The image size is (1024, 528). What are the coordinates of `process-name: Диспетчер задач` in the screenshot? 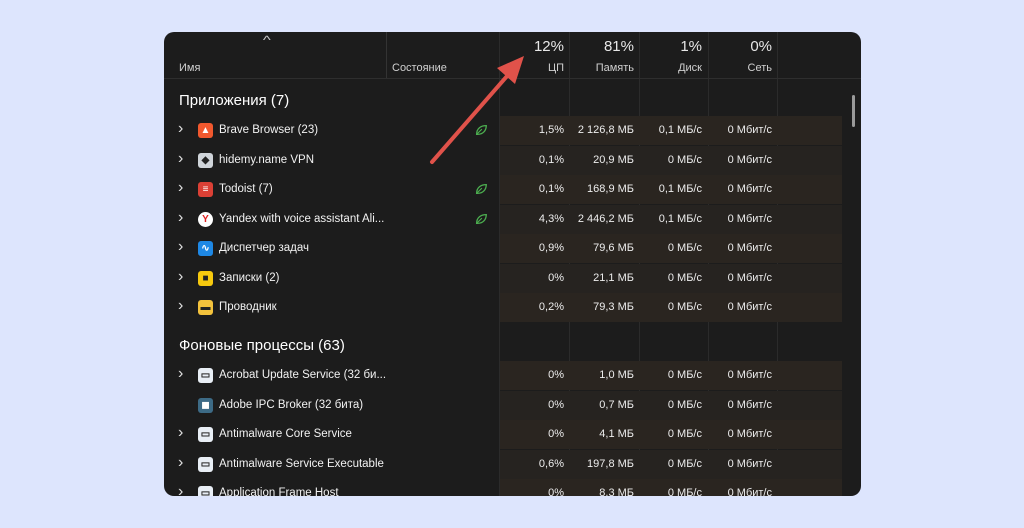 It's located at (264, 248).